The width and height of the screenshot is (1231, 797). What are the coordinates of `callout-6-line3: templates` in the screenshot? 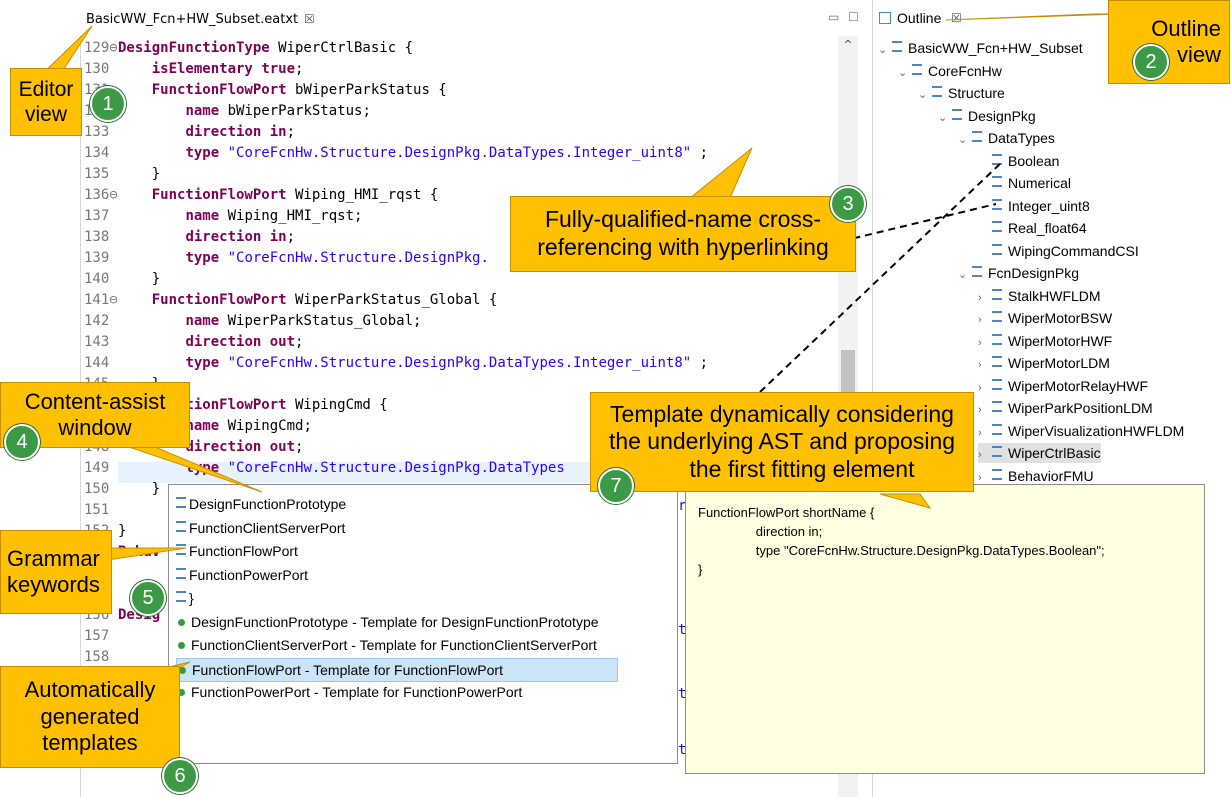 It's located at (90, 743).